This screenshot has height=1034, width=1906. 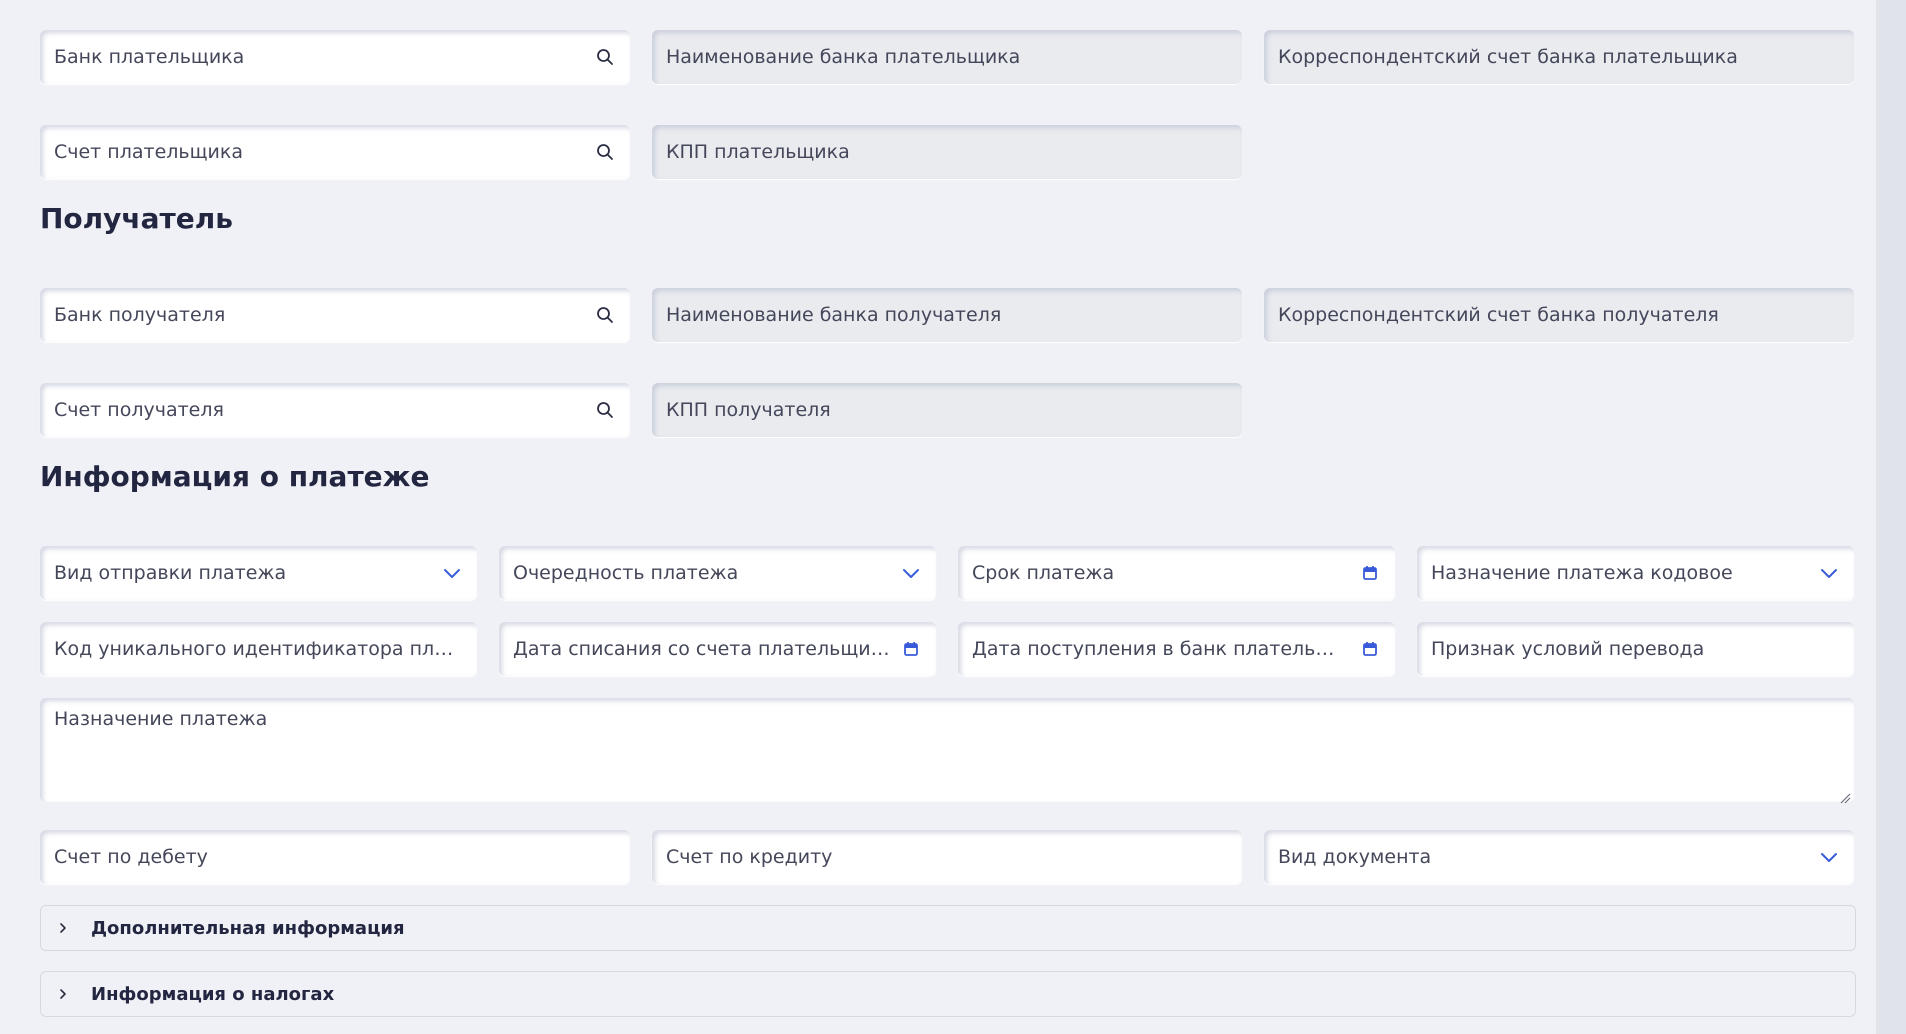 I want to click on accordion-tax-info-label: Информация о налогах, so click(x=213, y=994).